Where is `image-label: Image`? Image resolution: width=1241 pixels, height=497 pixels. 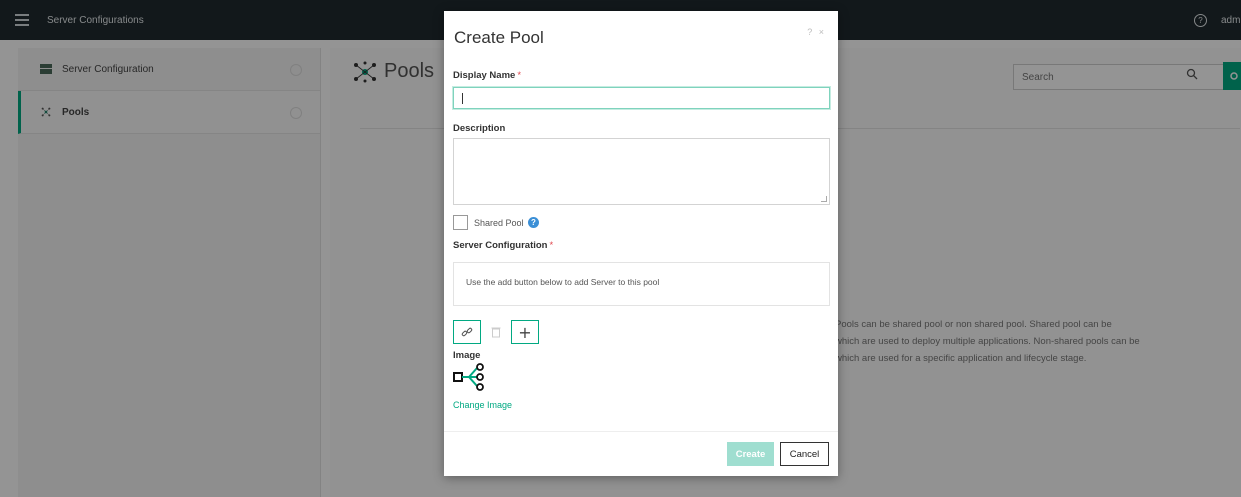
image-label: Image is located at coordinates (467, 355).